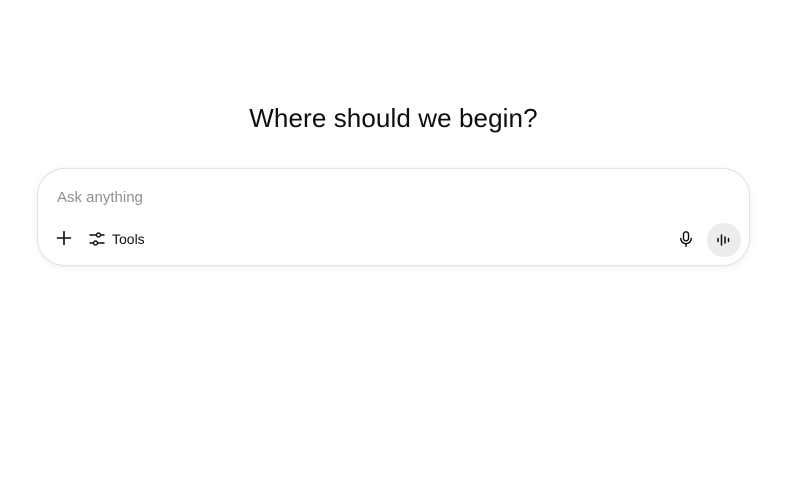 The width and height of the screenshot is (800, 500). Describe the element at coordinates (377, 197) in the screenshot. I see `prompt-input` at that location.